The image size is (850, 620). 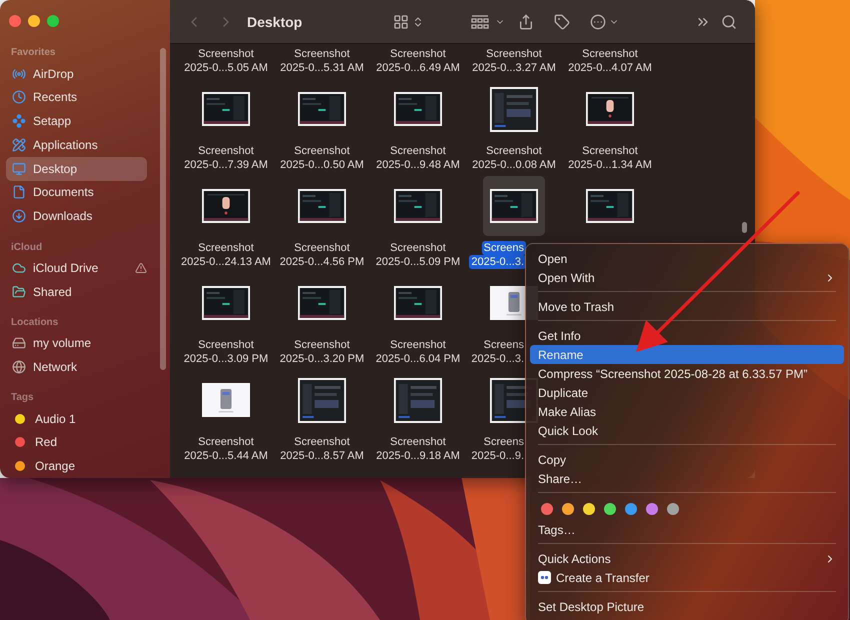 What do you see at coordinates (275, 22) in the screenshot?
I see `window-title: Desktop` at bounding box center [275, 22].